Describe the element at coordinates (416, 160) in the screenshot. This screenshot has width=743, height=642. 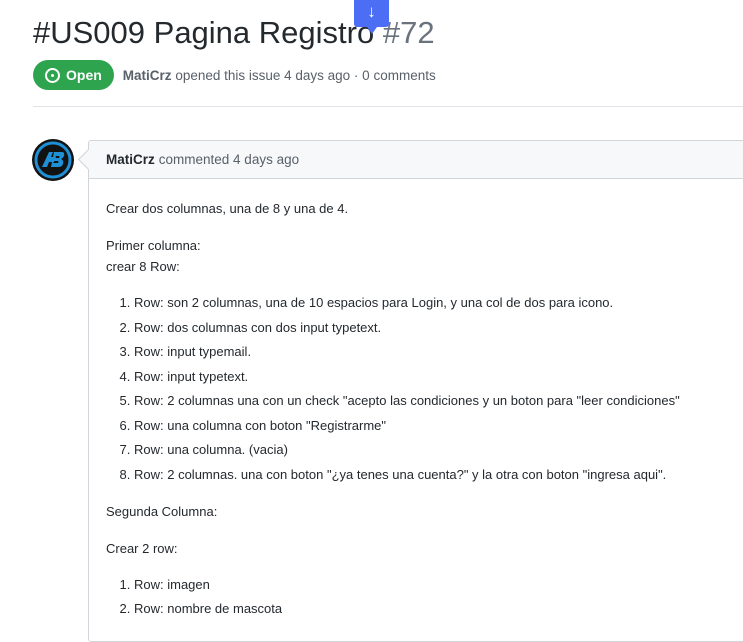
I see `comment-header: MatiCrz commented 4 days ago` at that location.